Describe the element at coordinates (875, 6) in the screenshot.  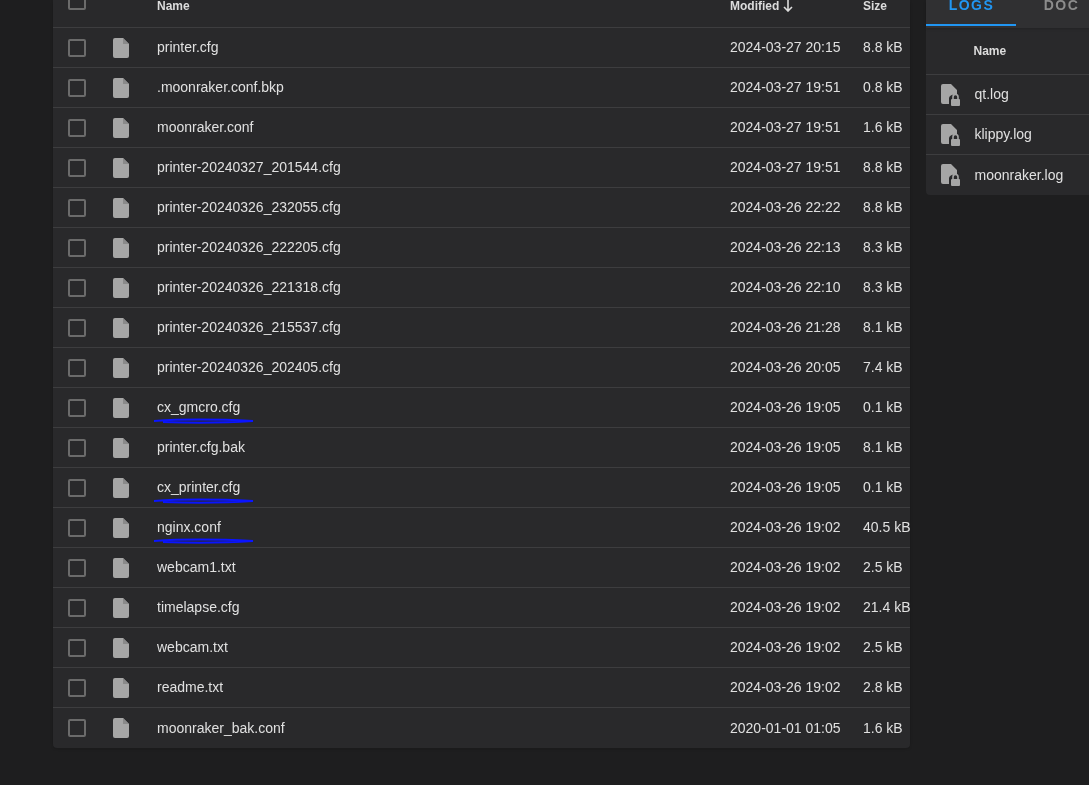
I see `column-header: Size` at that location.